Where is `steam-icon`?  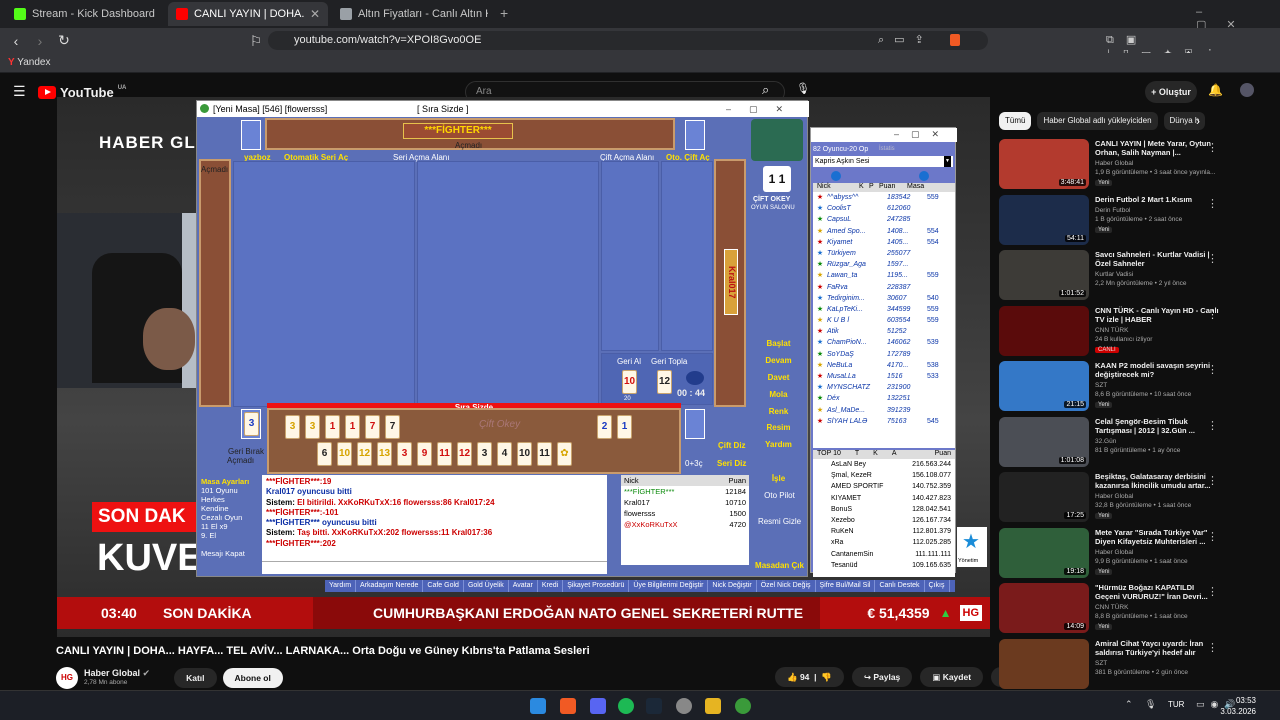
steam-icon is located at coordinates (654, 706).